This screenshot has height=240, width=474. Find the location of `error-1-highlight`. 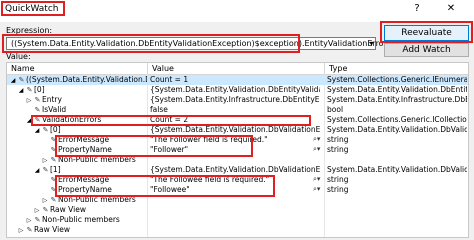

error-1-highlight is located at coordinates (165, 186).